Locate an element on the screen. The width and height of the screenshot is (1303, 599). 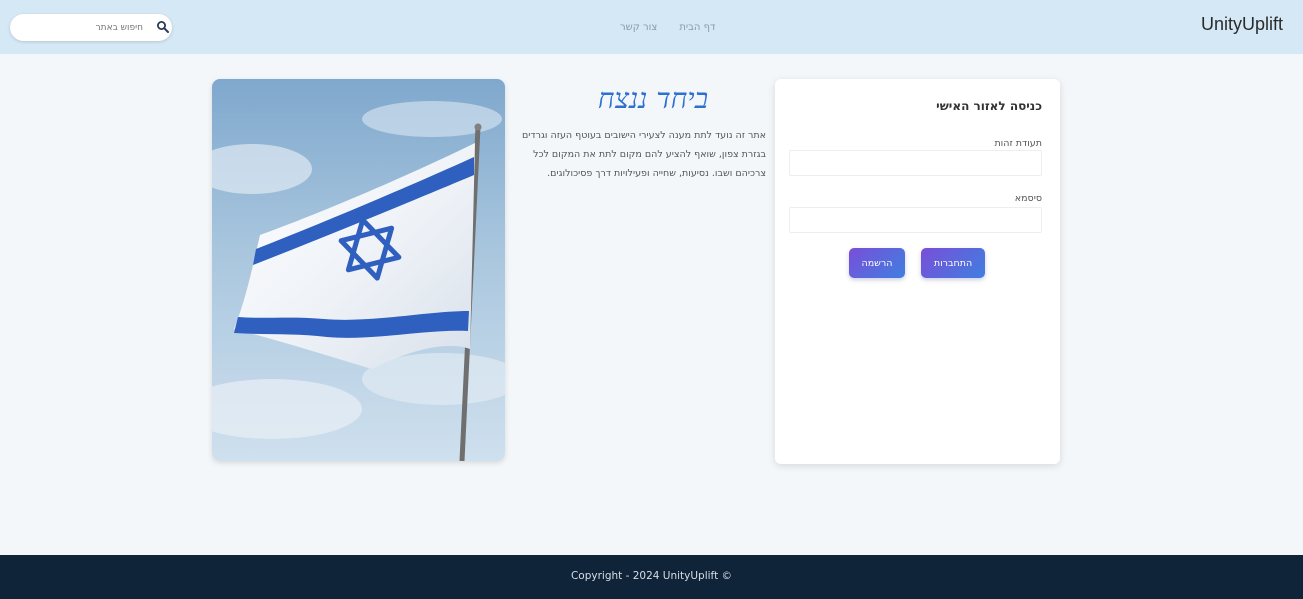
top-navbar: דף הבית צור קשר UnityUplift is located at coordinates (651, 27).